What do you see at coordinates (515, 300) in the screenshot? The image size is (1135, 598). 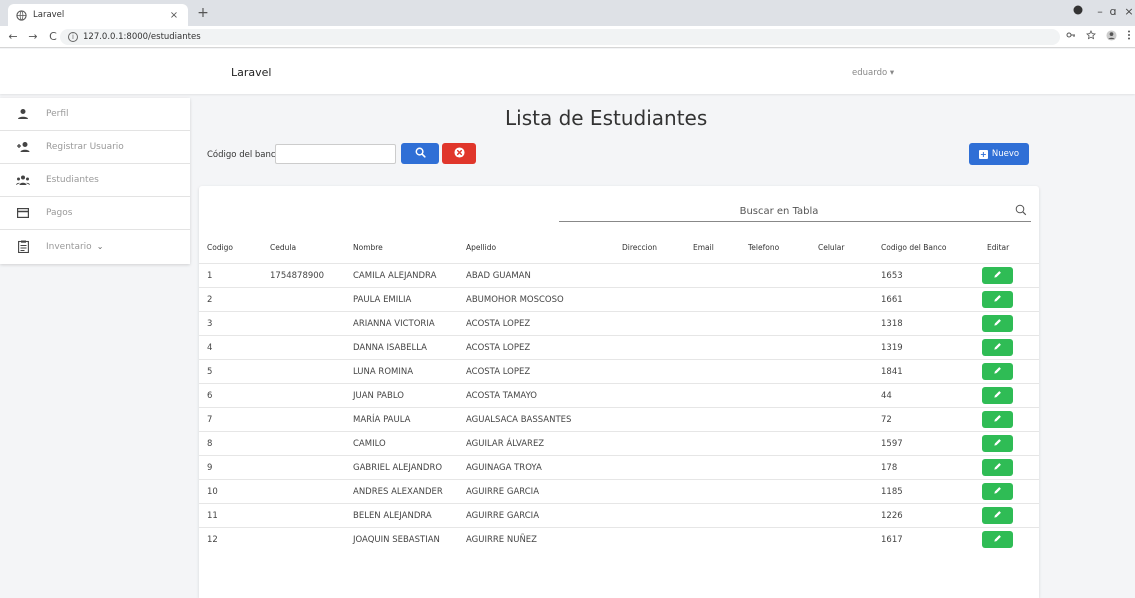 I see `cell-apellido: ABUMOHOR MOSCOSO` at bounding box center [515, 300].